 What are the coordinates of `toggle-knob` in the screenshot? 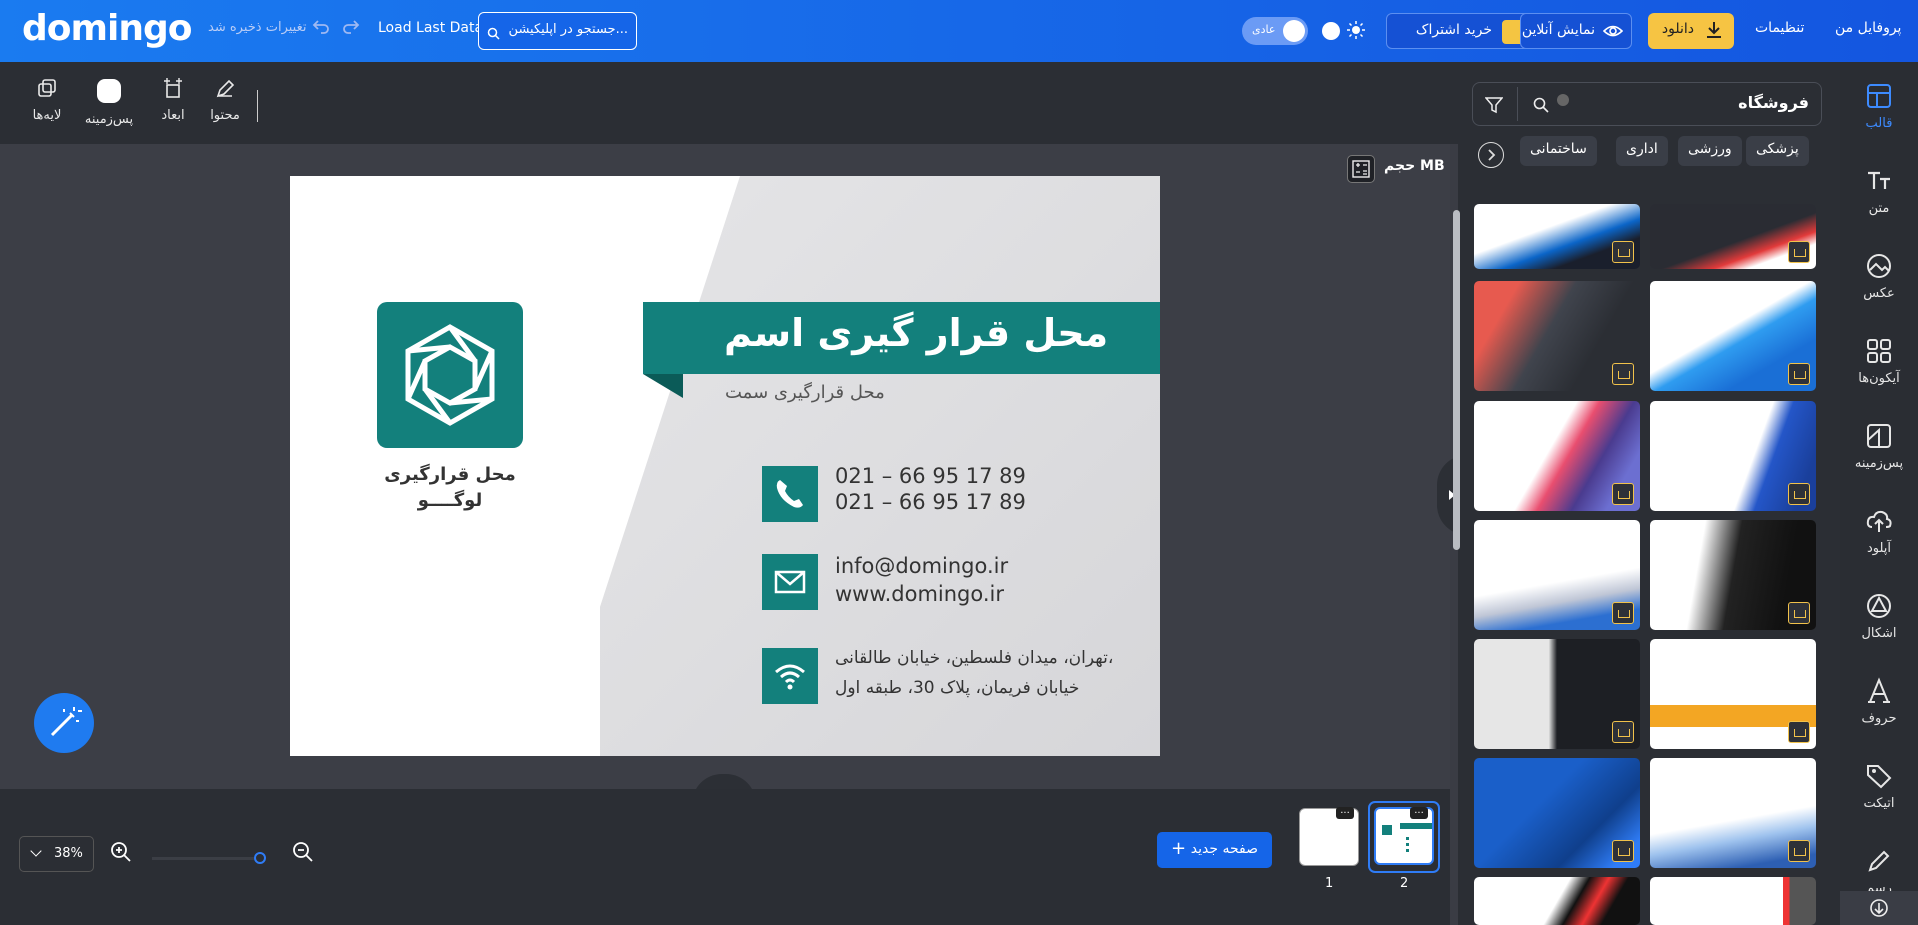 It's located at (1294, 31).